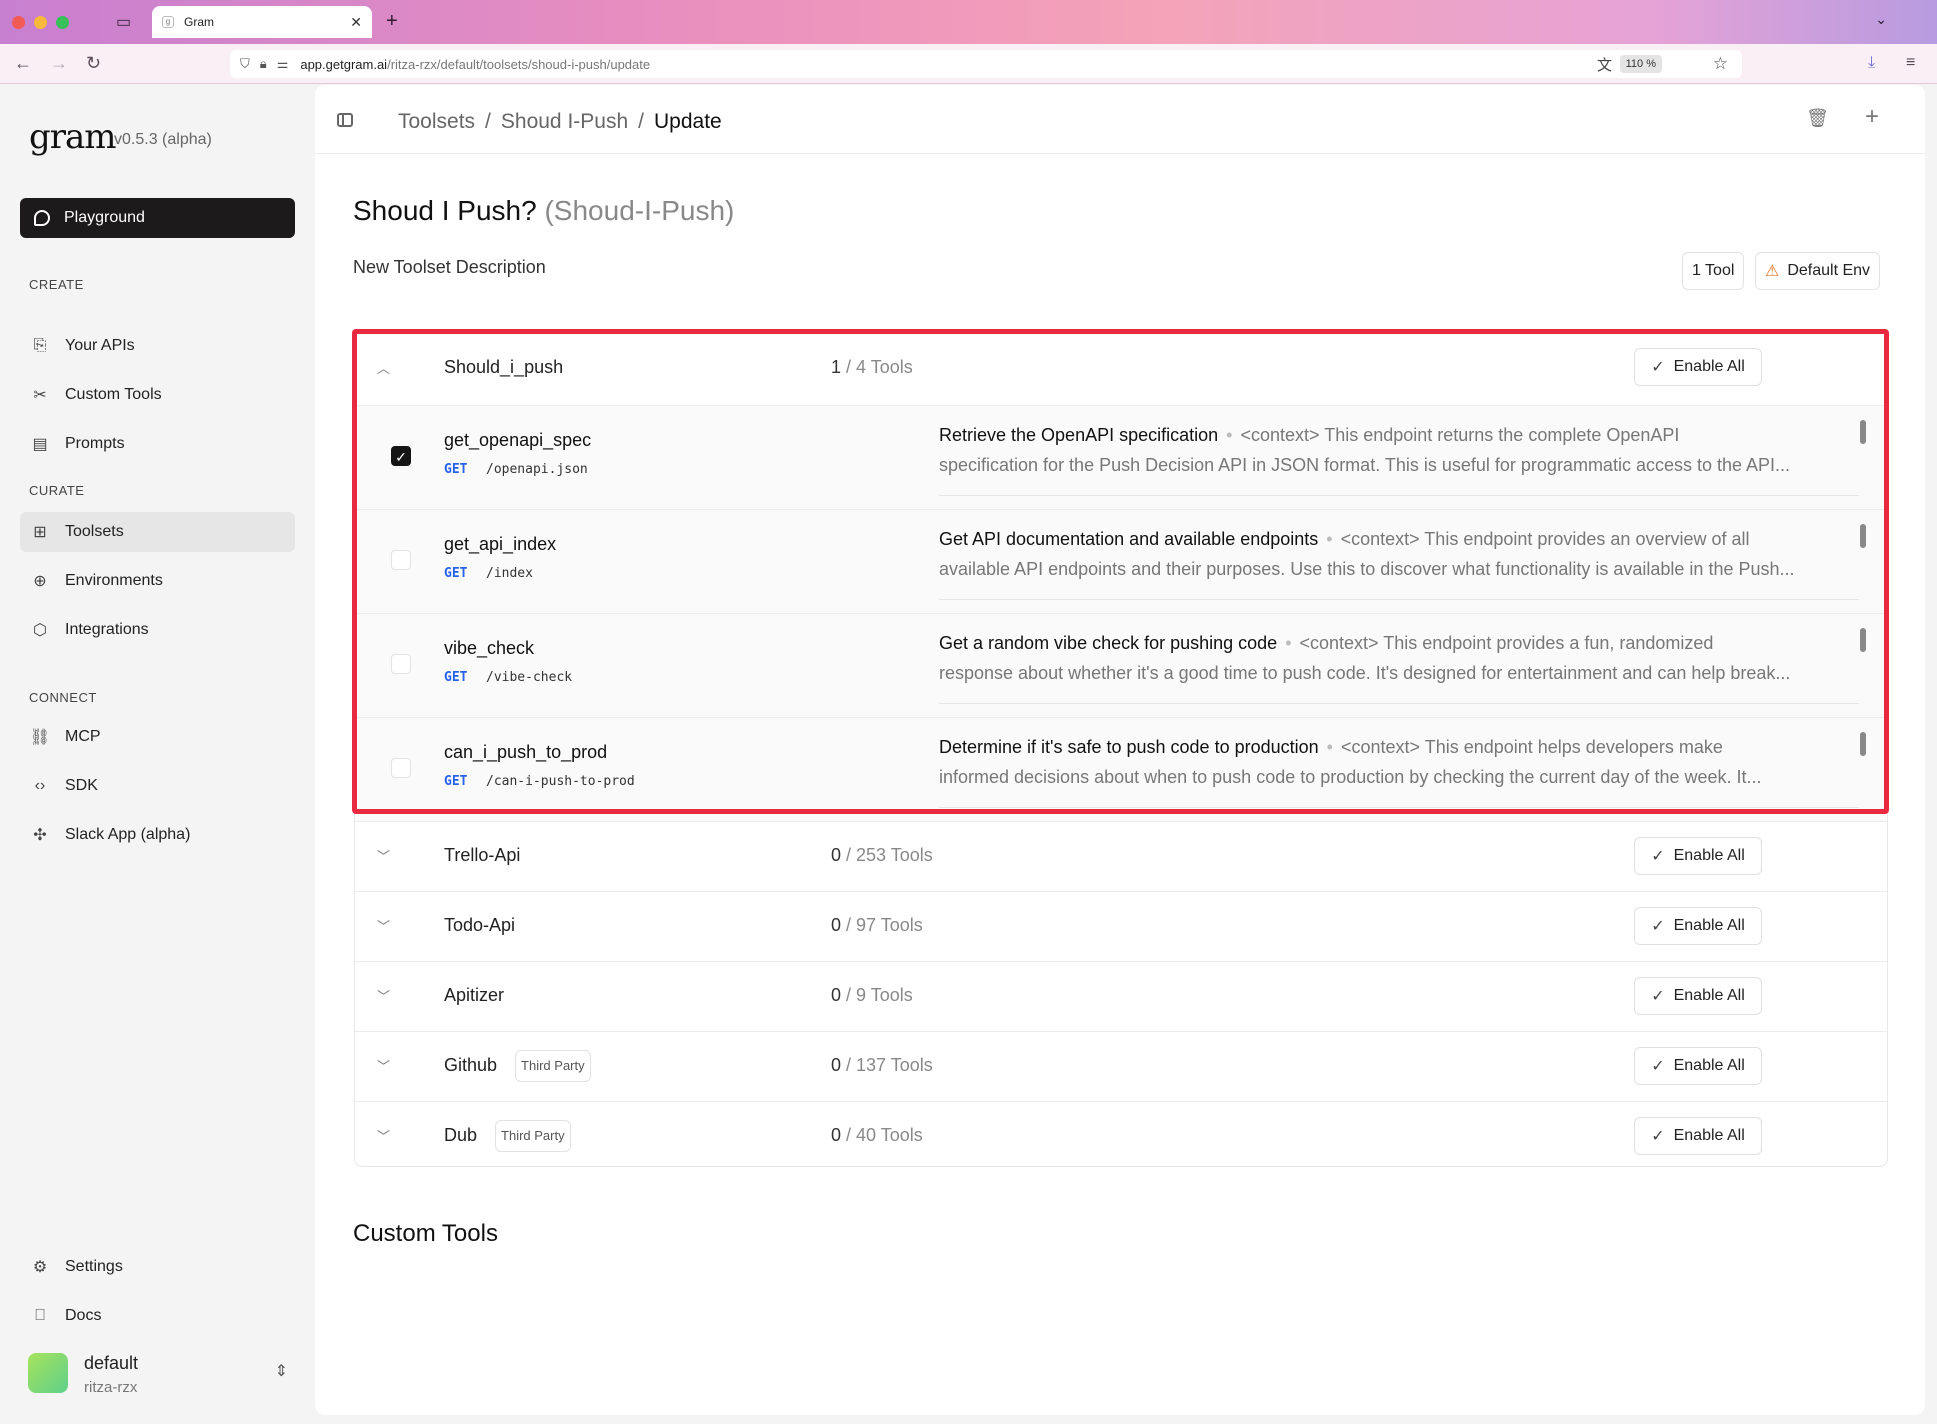  I want to click on gear-icon: ⚙, so click(40, 1267).